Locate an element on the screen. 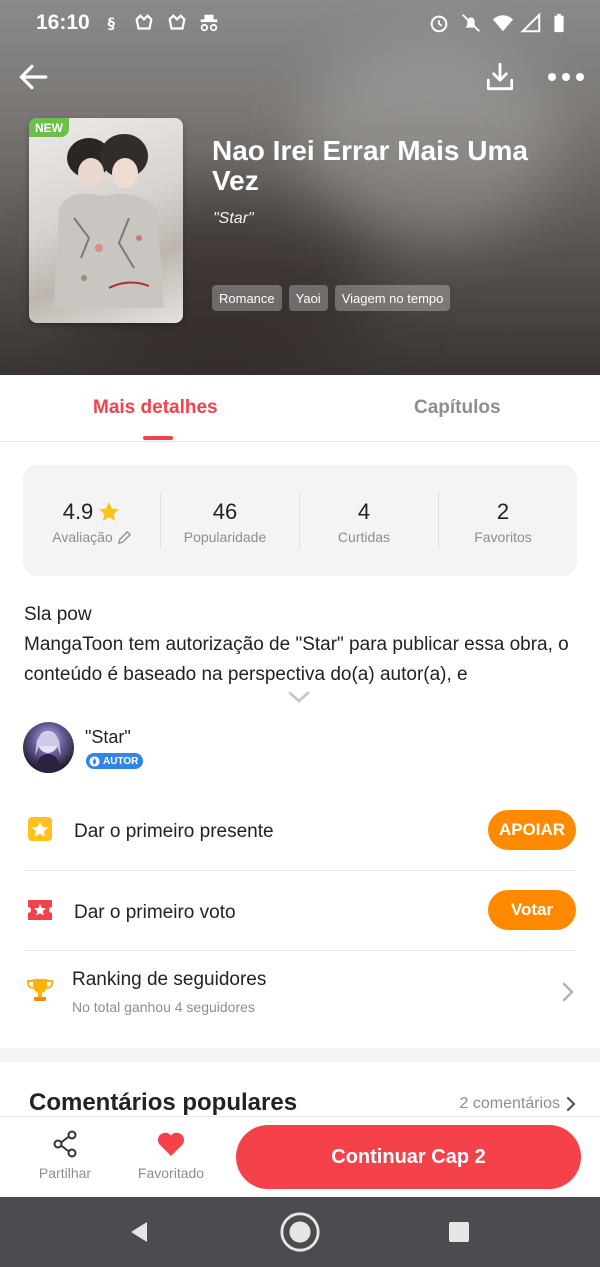 The image size is (600, 1267). comments-title: Comentários populares is located at coordinates (163, 1102).